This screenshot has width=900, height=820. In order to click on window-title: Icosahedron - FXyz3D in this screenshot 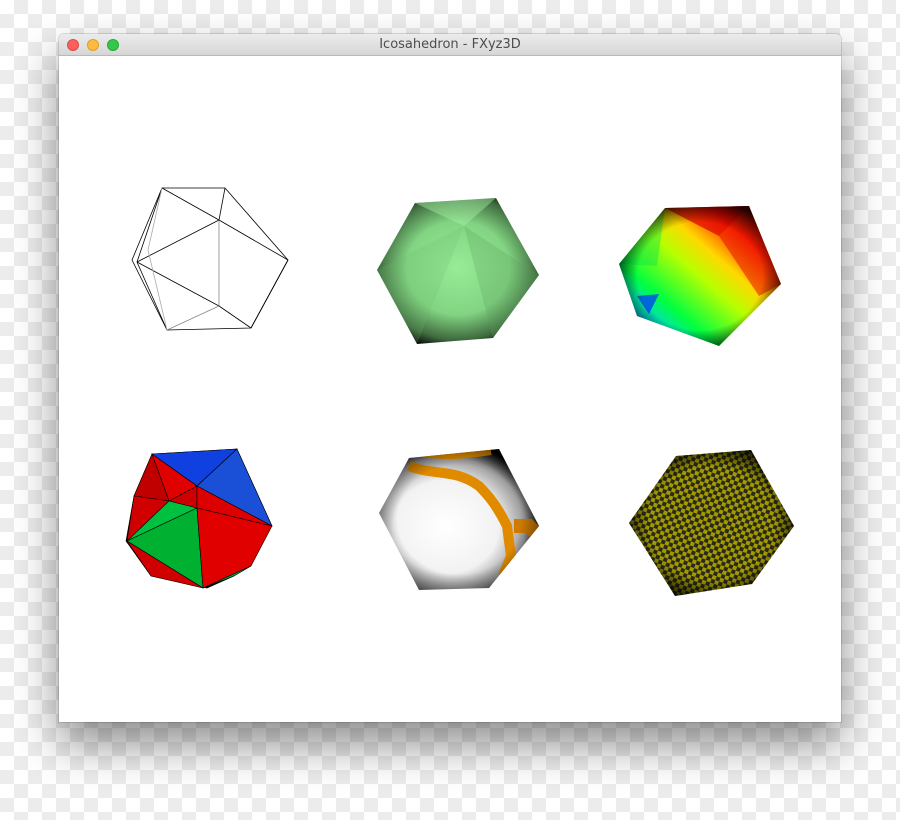, I will do `click(450, 44)`.